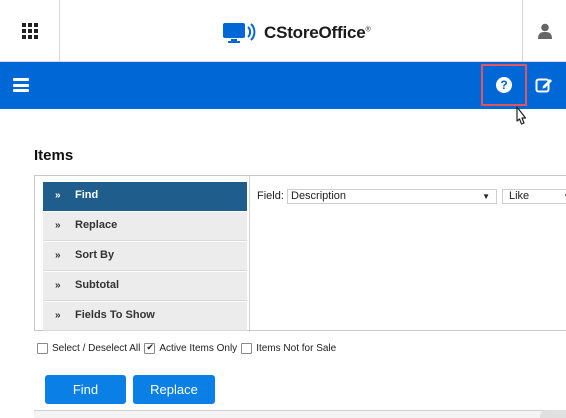  Describe the element at coordinates (270, 196) in the screenshot. I see `field-label: Field:` at that location.